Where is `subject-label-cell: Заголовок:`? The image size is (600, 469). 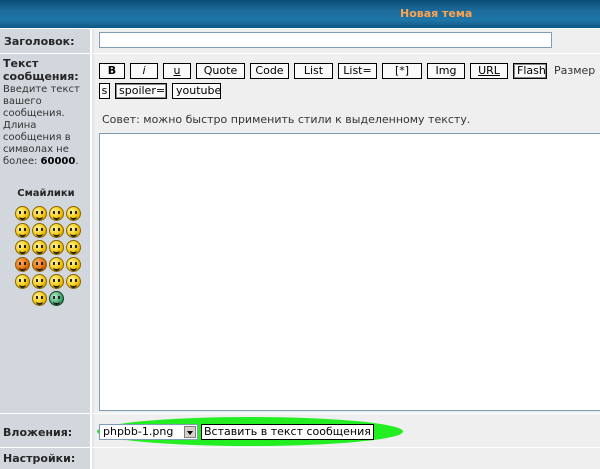 subject-label-cell: Заголовок: is located at coordinates (46, 41).